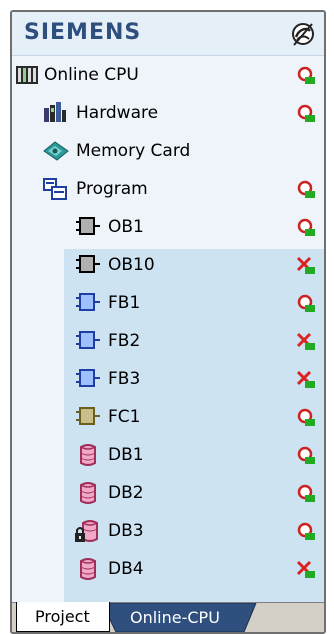 This screenshot has height=635, width=334. Describe the element at coordinates (168, 417) in the screenshot. I see `tree-item-block: FC1` at that location.